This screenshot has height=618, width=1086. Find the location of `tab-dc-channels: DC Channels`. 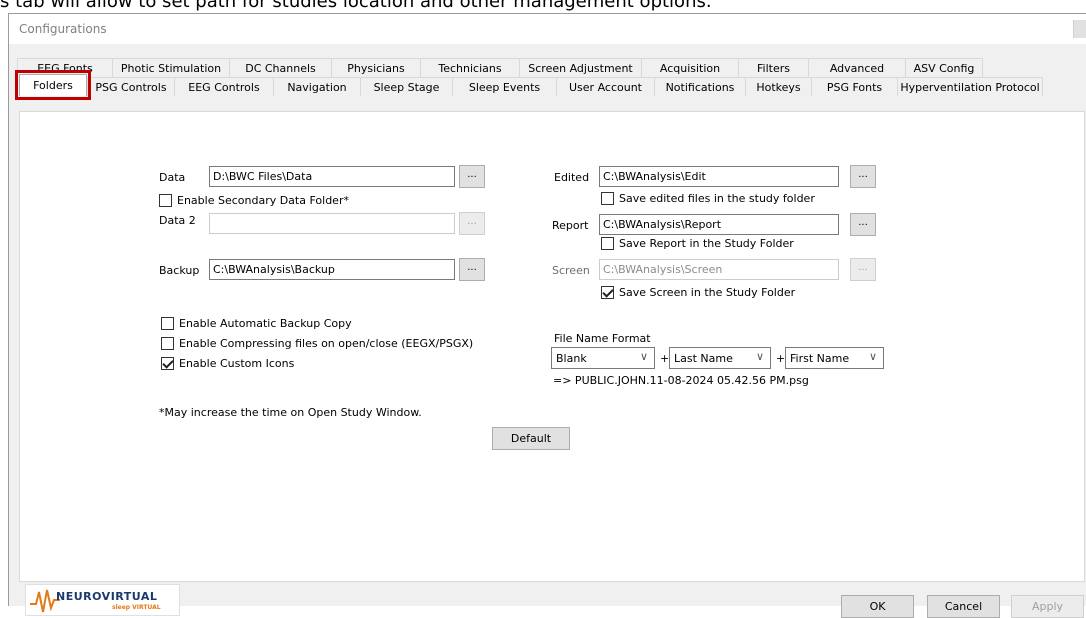

tab-dc-channels: DC Channels is located at coordinates (280, 67).